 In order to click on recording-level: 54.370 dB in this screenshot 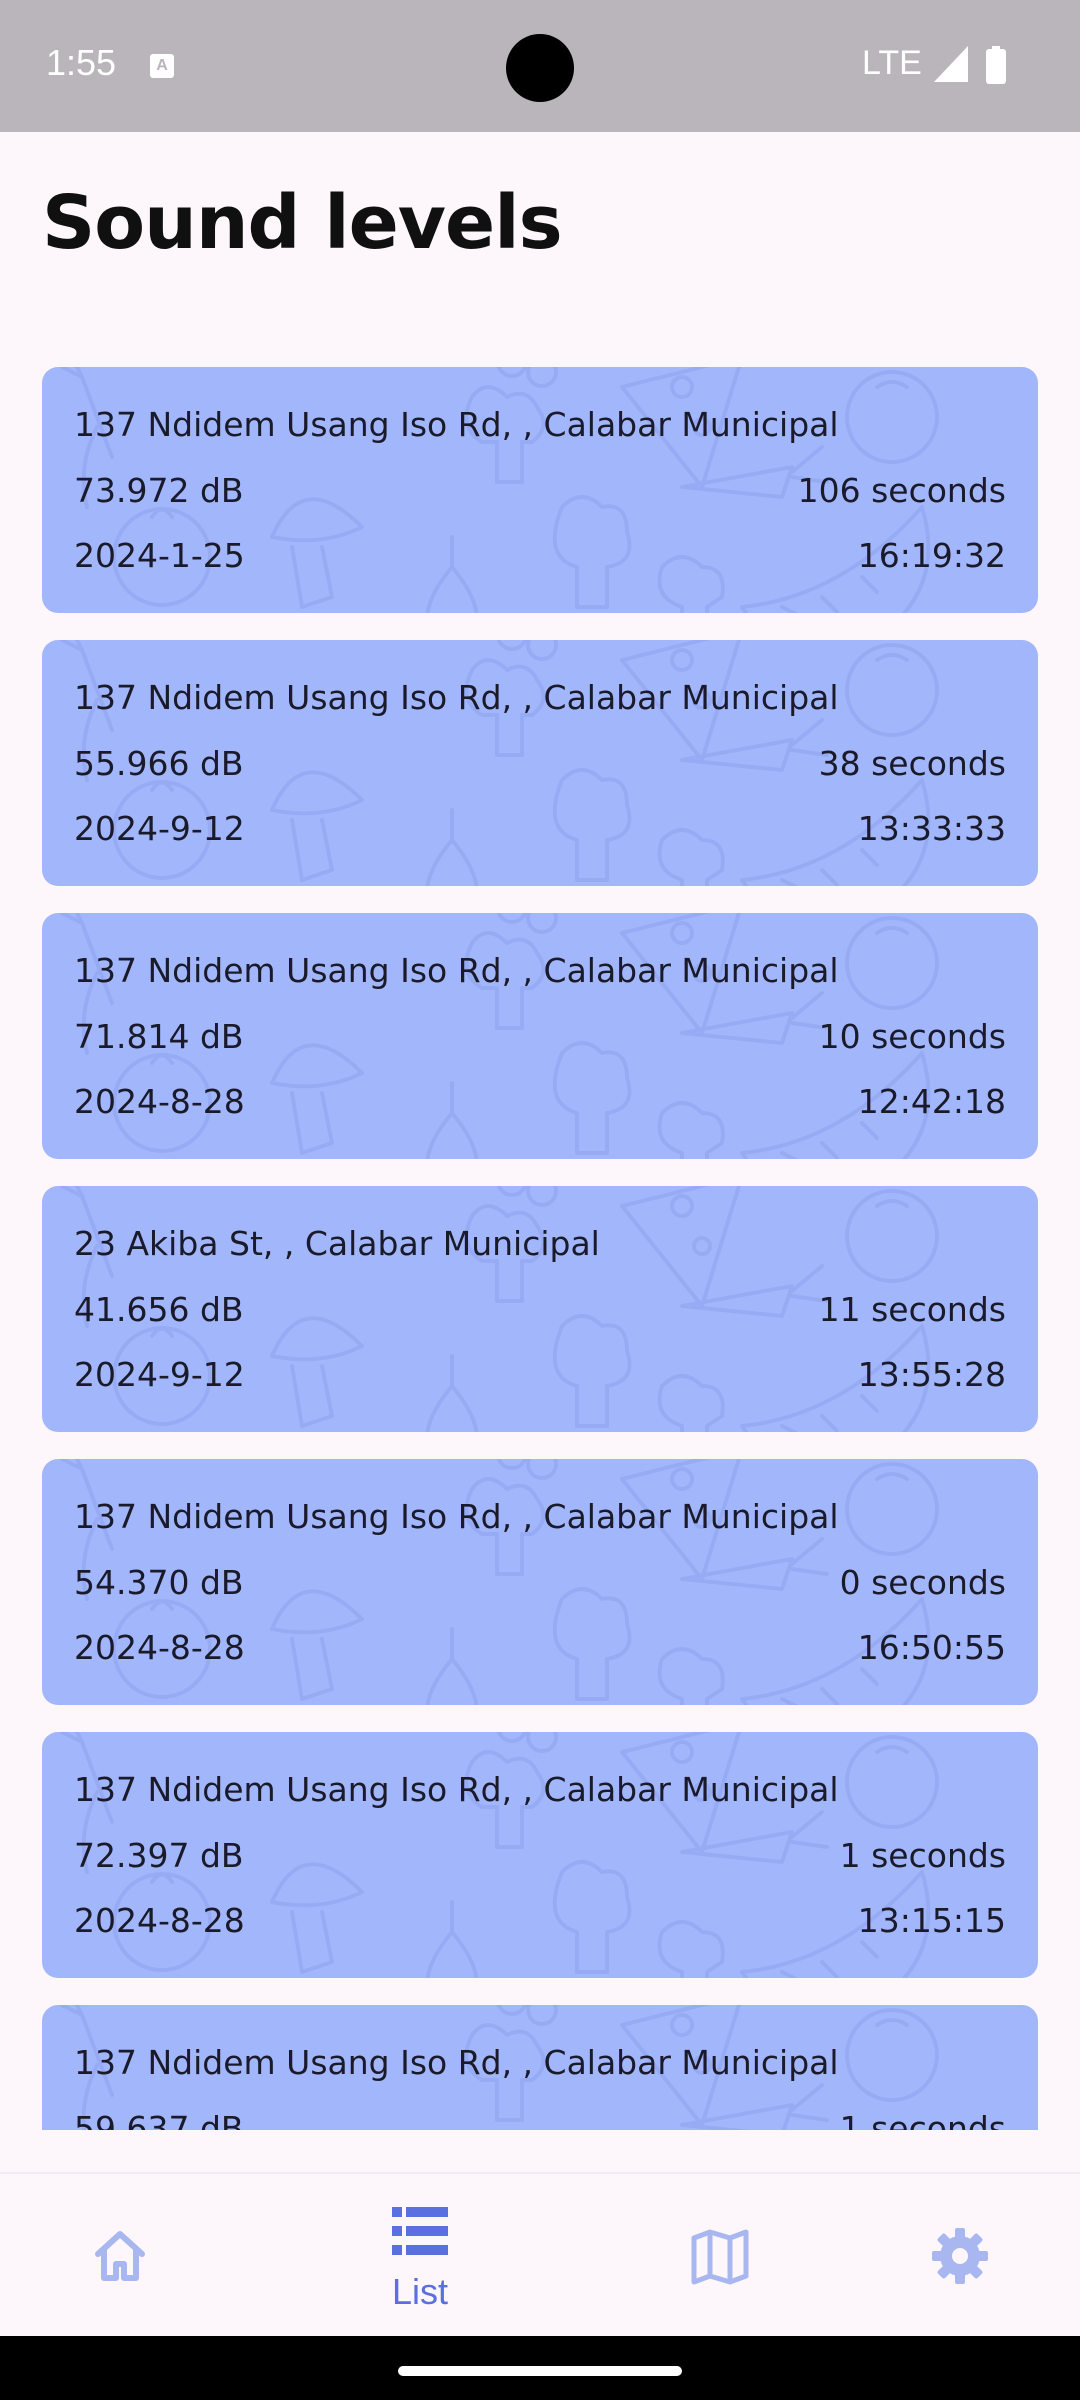, I will do `click(159, 1582)`.